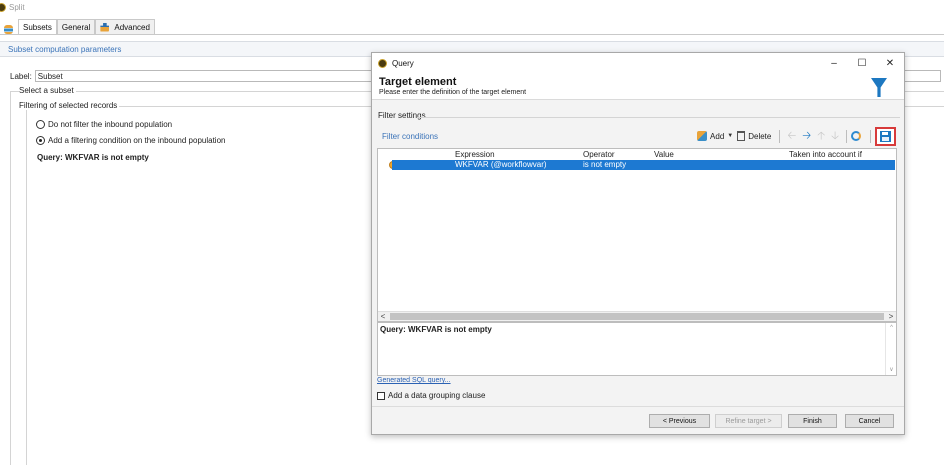  I want to click on trash-icon, so click(741, 136).